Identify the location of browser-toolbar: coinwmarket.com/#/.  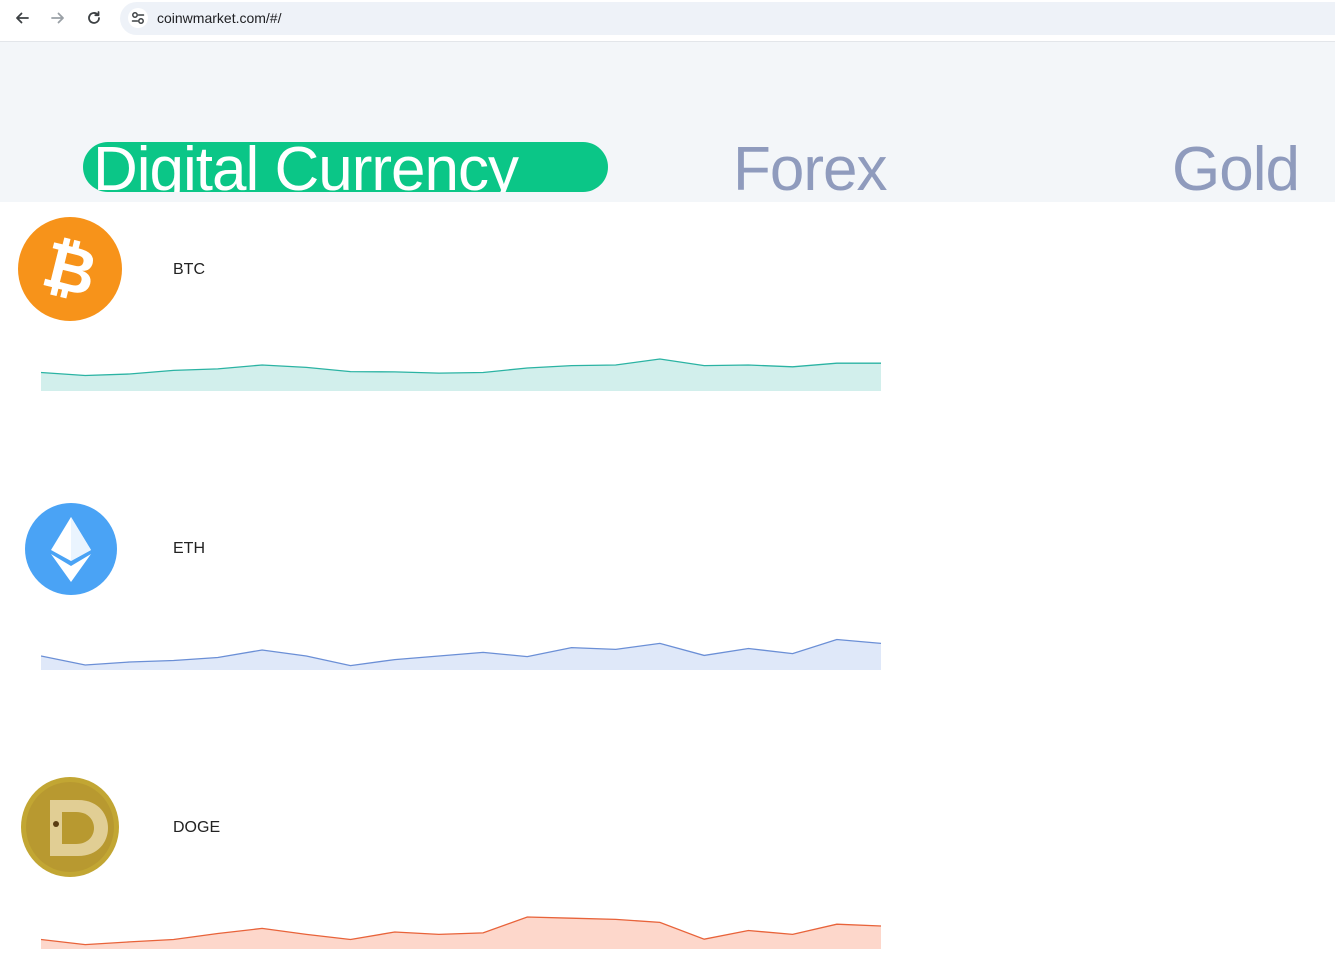
(667, 21).